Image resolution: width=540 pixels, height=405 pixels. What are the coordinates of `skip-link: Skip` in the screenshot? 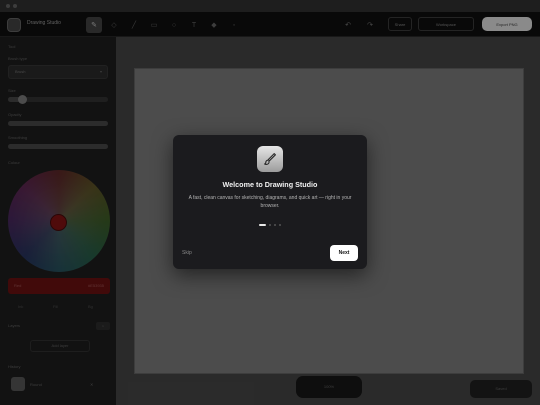 It's located at (187, 253).